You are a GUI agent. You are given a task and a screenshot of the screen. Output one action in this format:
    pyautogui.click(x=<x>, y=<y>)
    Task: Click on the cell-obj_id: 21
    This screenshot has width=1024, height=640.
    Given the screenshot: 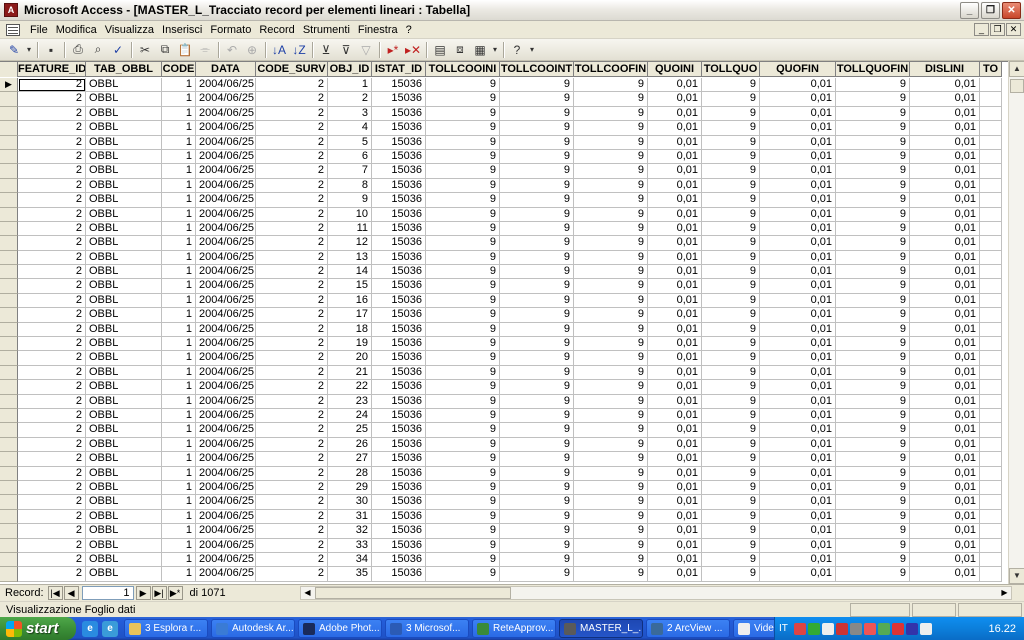 What is the action you would take?
    pyautogui.click(x=350, y=373)
    